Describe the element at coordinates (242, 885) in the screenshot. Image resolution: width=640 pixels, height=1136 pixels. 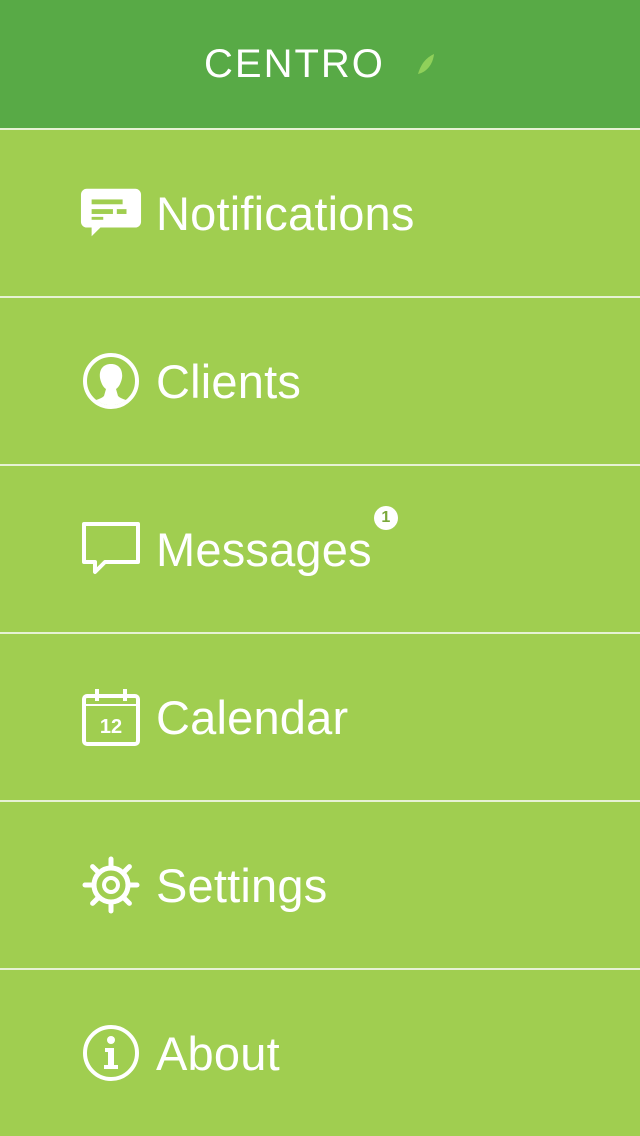
I see `menu-label-settings: Settings` at that location.